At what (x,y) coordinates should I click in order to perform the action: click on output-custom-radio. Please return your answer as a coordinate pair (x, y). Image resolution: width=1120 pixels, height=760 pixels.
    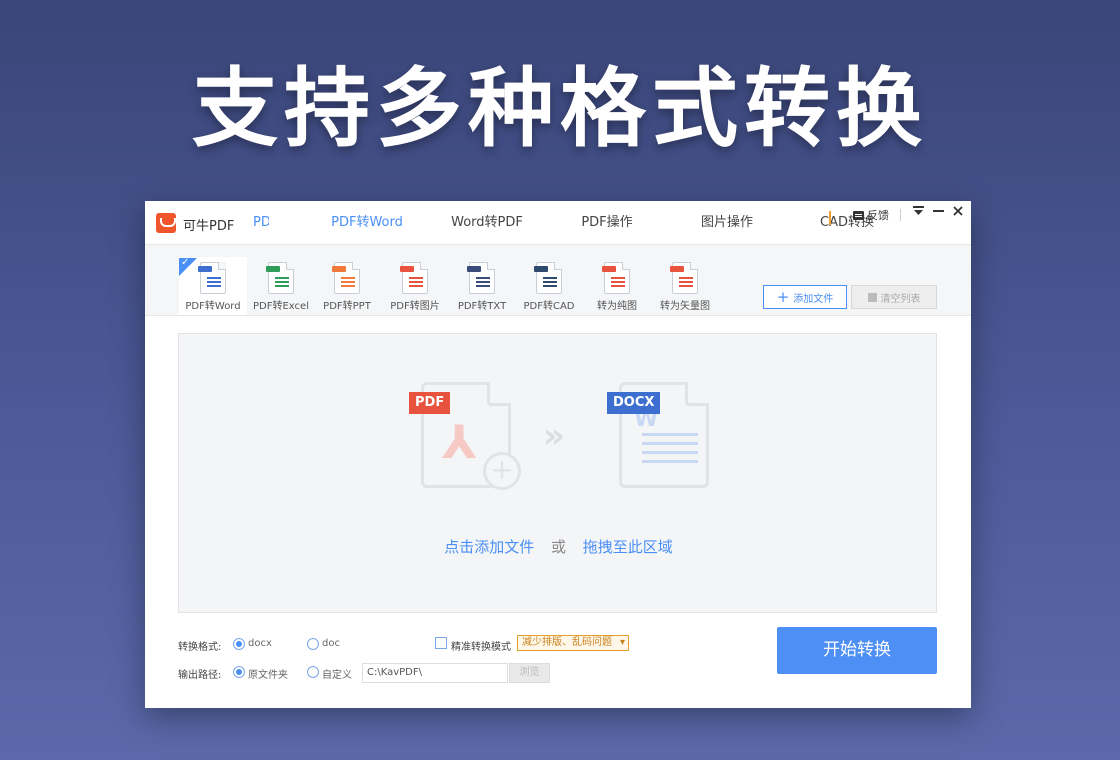
    Looking at the image, I should click on (313, 672).